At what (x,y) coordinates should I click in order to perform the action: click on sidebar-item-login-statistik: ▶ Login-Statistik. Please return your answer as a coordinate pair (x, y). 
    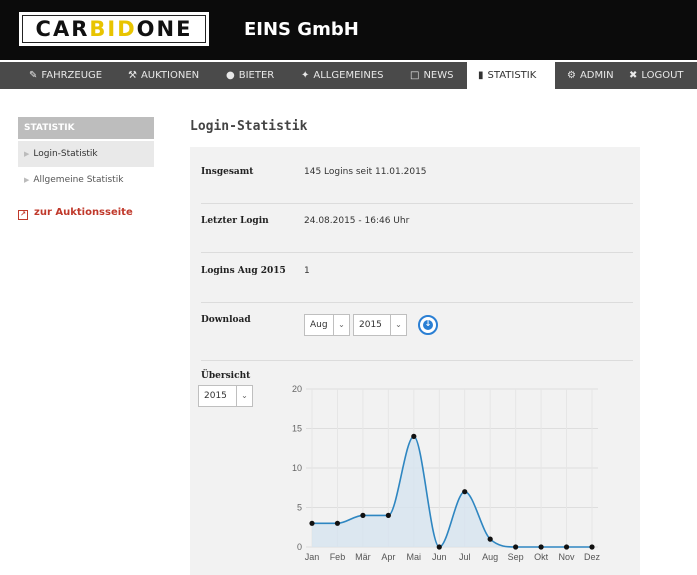
    Looking at the image, I should click on (86, 154).